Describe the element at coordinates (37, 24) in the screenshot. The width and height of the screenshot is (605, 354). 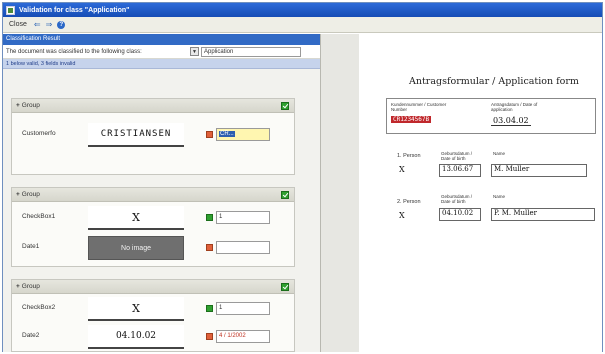
I see `back-arrow-icon: ⇐` at that location.